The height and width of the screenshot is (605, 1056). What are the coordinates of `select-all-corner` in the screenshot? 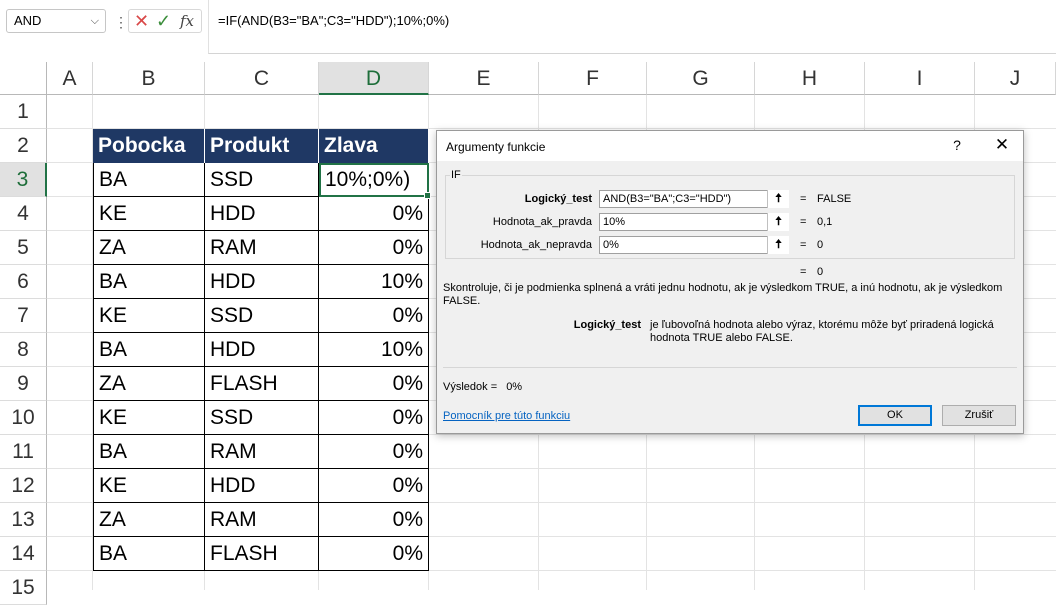 It's located at (23, 78).